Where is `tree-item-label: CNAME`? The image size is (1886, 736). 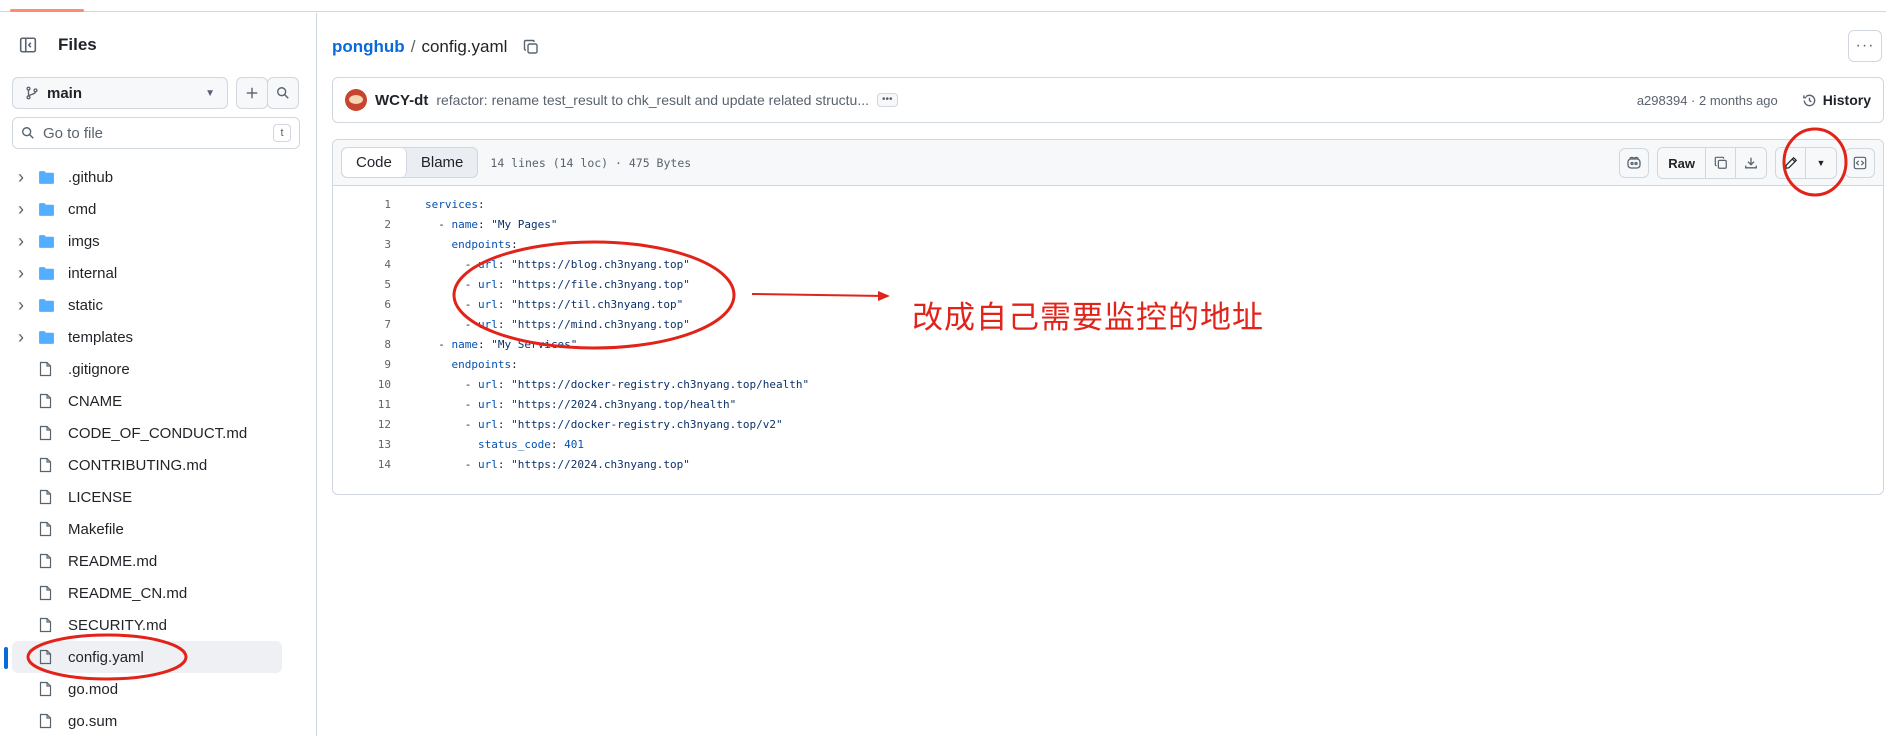
tree-item-label: CNAME is located at coordinates (95, 401).